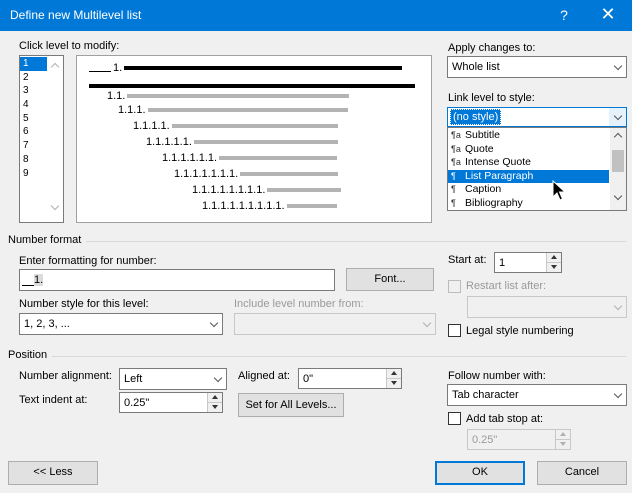 Image resolution: width=632 pixels, height=493 pixels. I want to click on level-list: 123456789, so click(41, 139).